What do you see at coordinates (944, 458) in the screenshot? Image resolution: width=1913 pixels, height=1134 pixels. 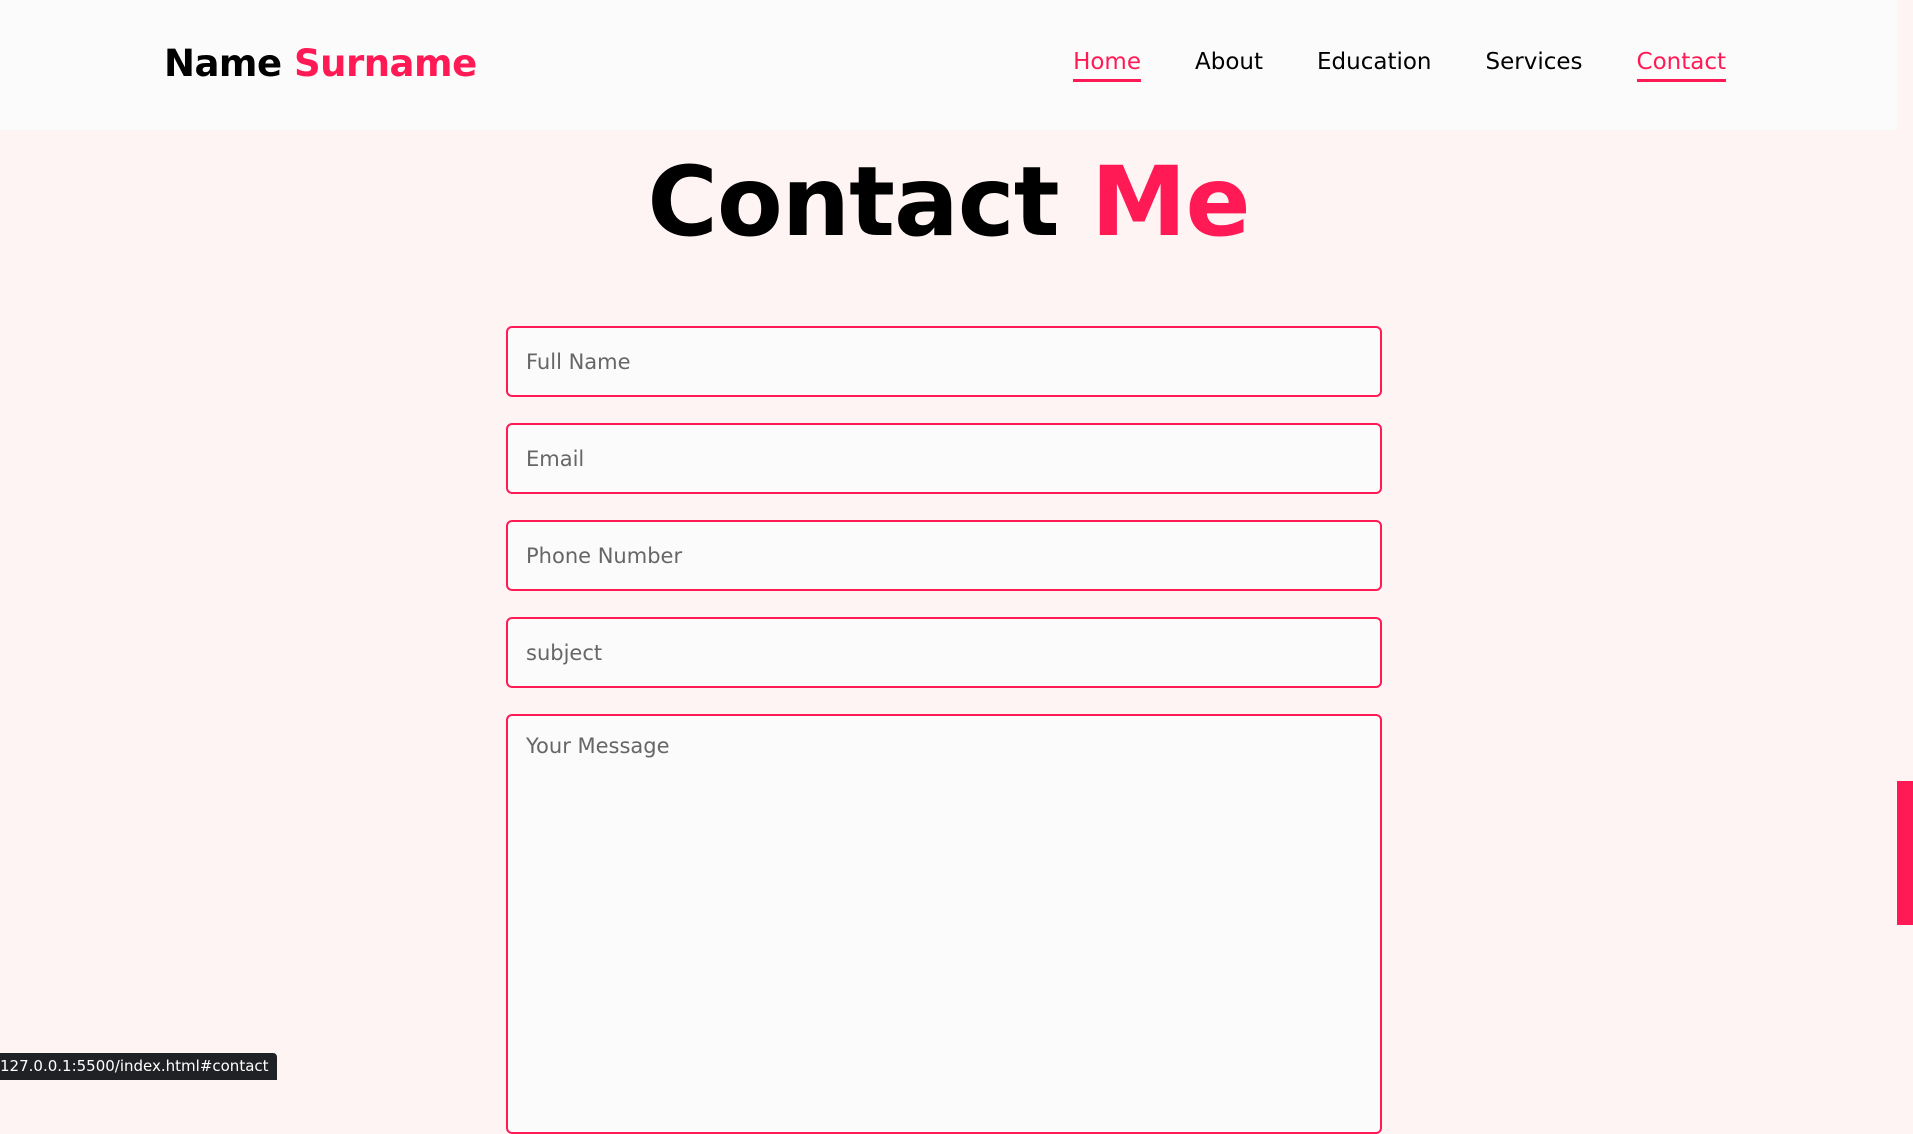 I see `email-input` at bounding box center [944, 458].